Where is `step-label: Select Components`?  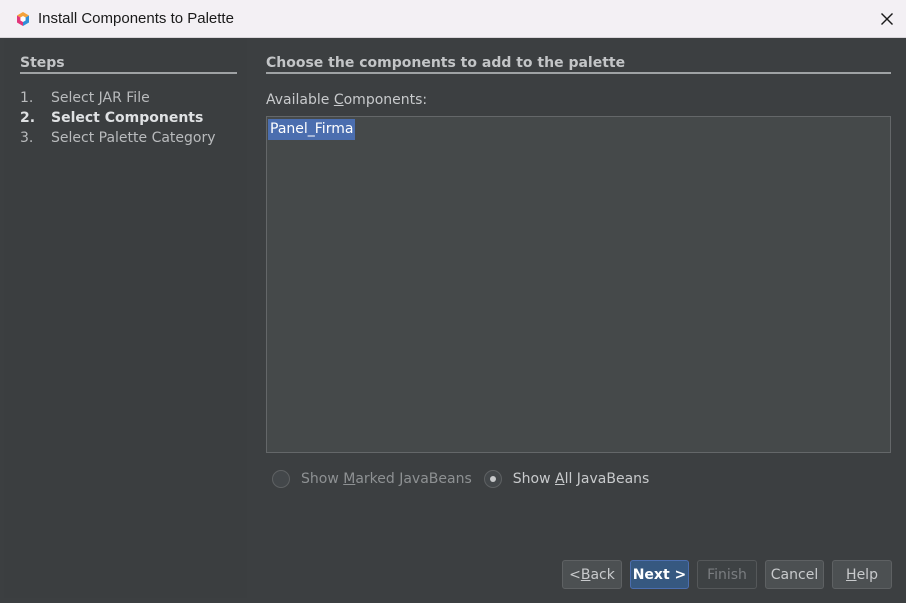 step-label: Select Components is located at coordinates (127, 118).